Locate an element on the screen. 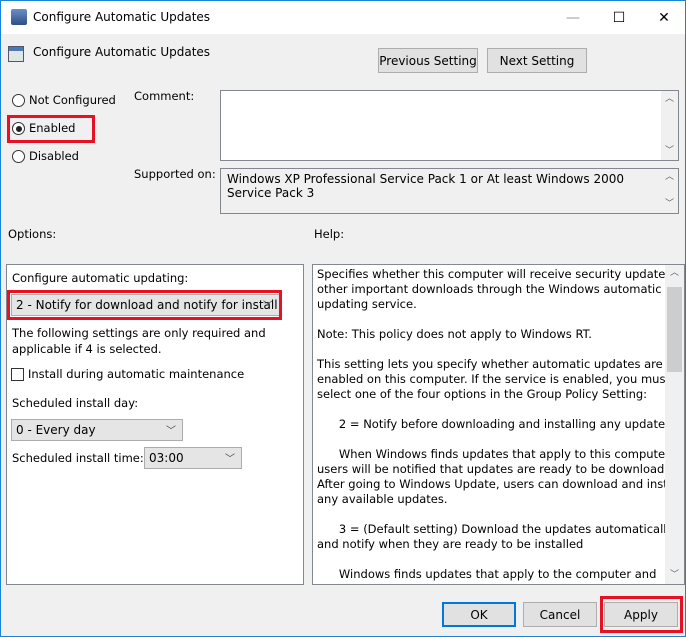 This screenshot has width=686, height=637. note-line: applicable if 4 is selected. is located at coordinates (87, 349).